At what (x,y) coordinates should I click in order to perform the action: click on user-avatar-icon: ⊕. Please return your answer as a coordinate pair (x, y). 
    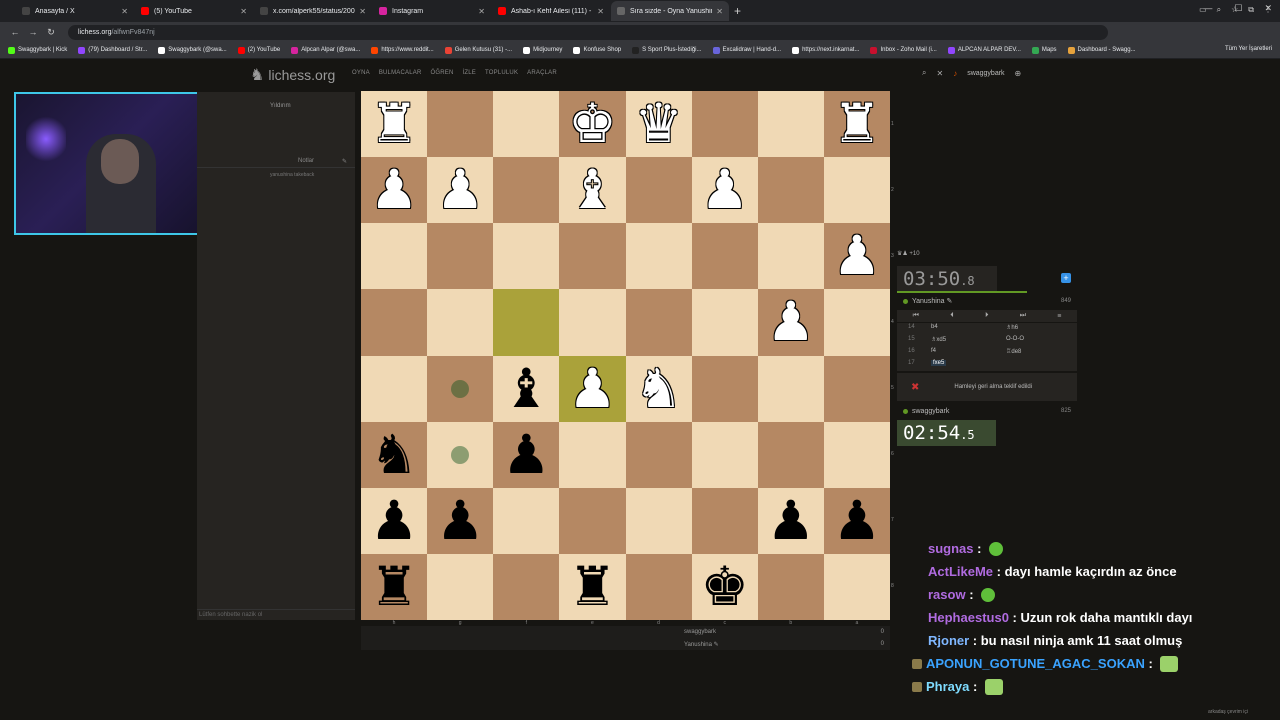
    Looking at the image, I should click on (1018, 73).